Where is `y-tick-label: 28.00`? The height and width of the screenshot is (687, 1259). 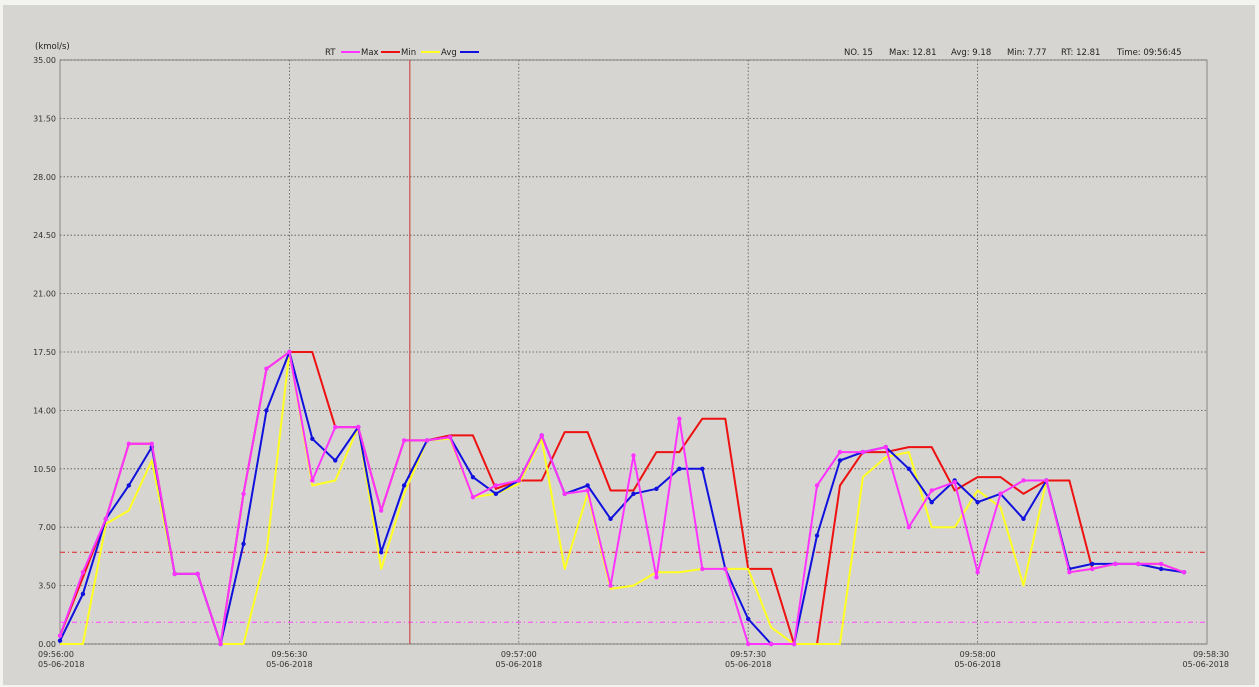
y-tick-label: 28.00 is located at coordinates (44, 177).